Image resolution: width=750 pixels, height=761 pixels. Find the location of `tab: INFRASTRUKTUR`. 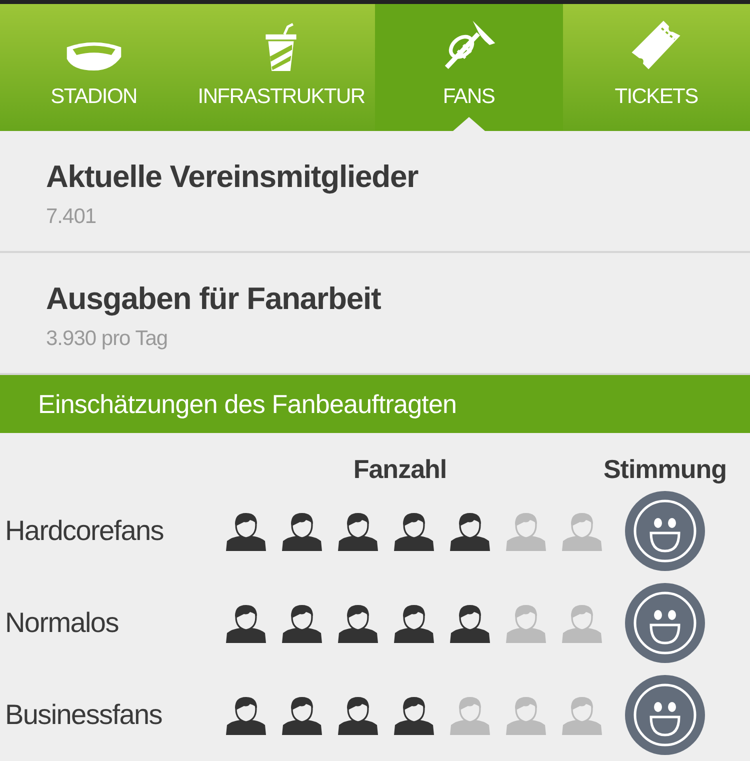

tab: INFRASTRUKTUR is located at coordinates (281, 67).